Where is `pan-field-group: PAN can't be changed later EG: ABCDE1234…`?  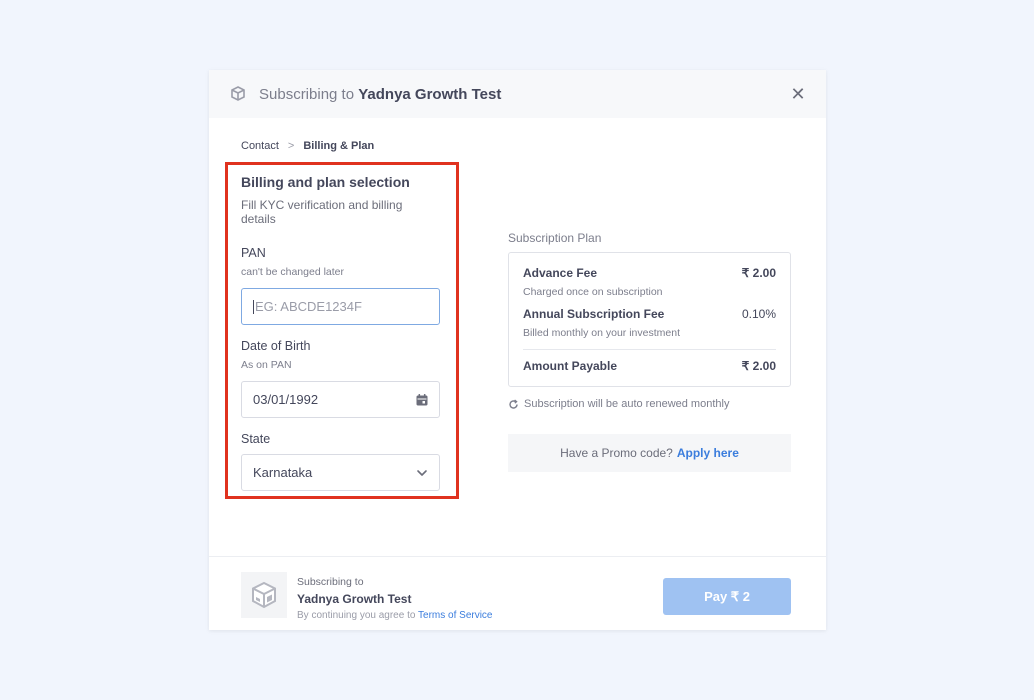
pan-field-group: PAN can't be changed later EG: ABCDE1234… is located at coordinates (340, 285).